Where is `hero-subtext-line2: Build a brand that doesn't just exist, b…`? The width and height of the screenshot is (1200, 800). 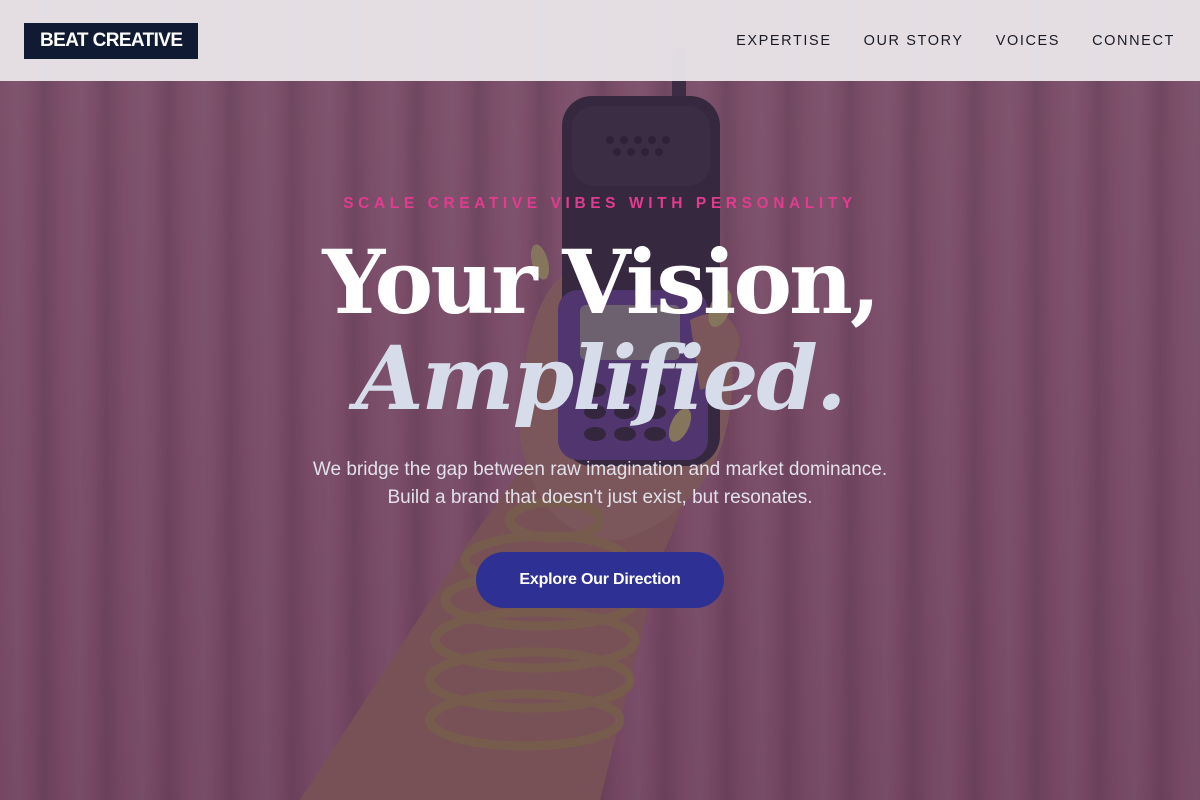 hero-subtext-line2: Build a brand that doesn't just exist, b… is located at coordinates (600, 497).